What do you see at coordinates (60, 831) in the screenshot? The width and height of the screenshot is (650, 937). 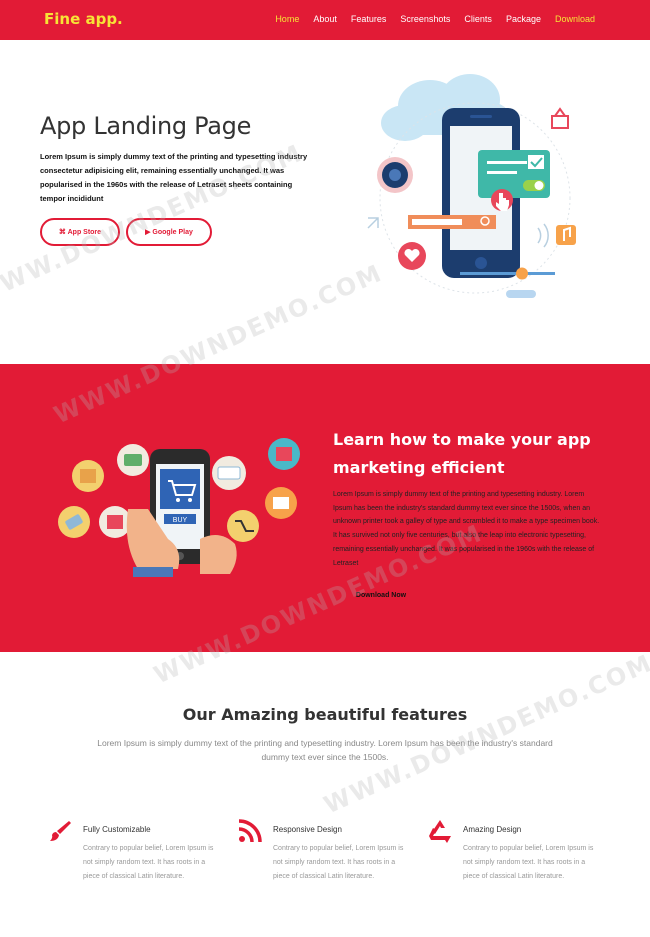 I see `paintbrush-icon` at bounding box center [60, 831].